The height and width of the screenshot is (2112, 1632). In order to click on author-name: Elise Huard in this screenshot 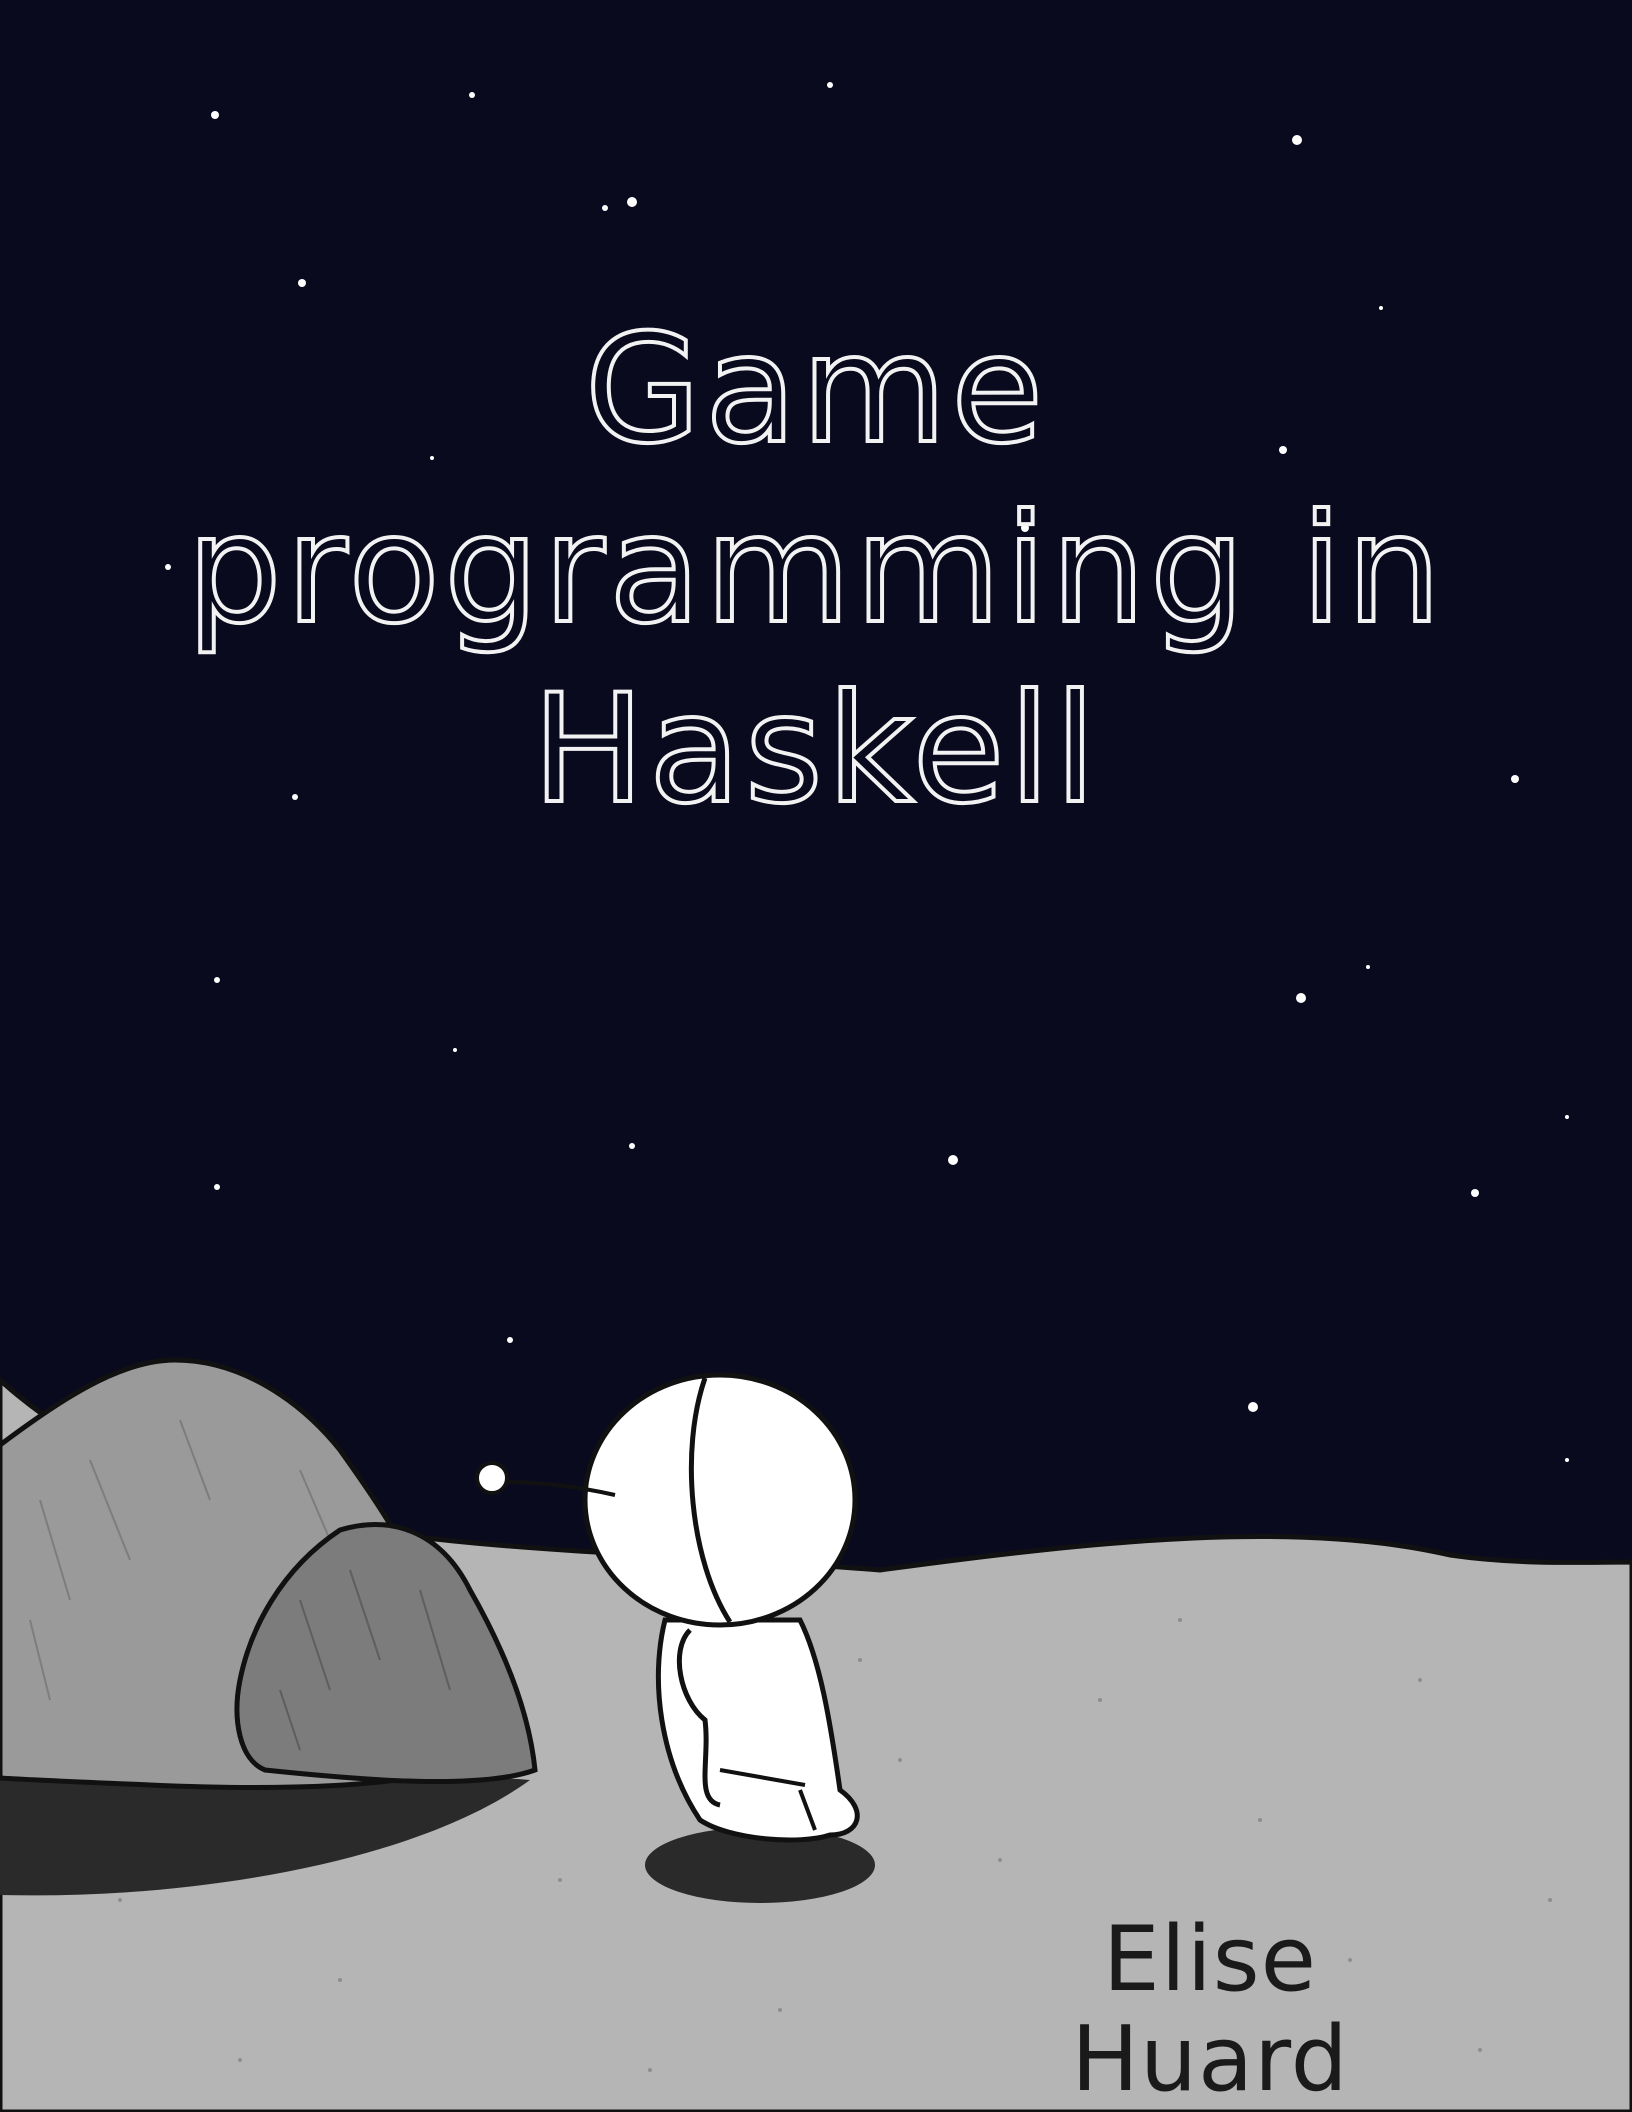, I will do `click(1210, 2009)`.